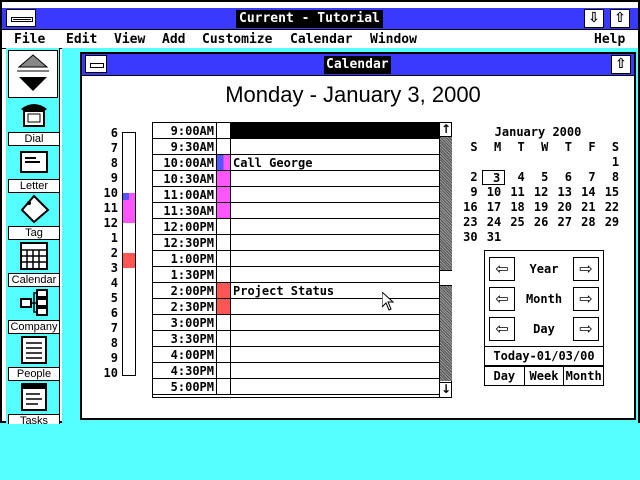 This screenshot has width=640, height=480. I want to click on month-view-button: Month, so click(583, 376).